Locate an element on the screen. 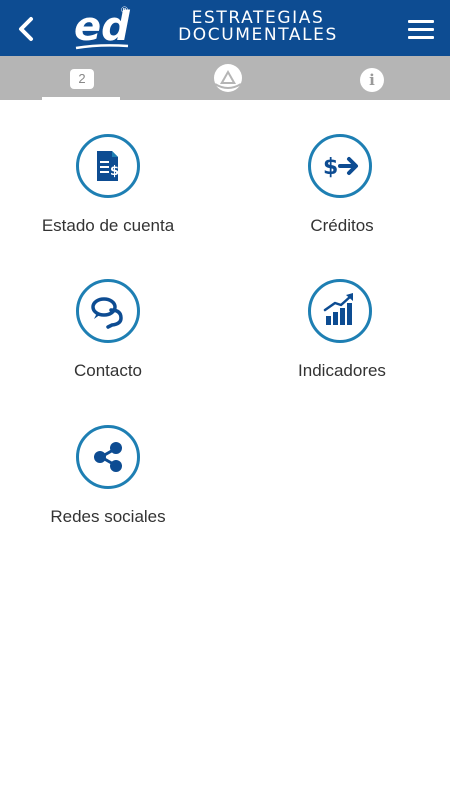  menu-item-contacto: Contacto is located at coordinates (108, 334).